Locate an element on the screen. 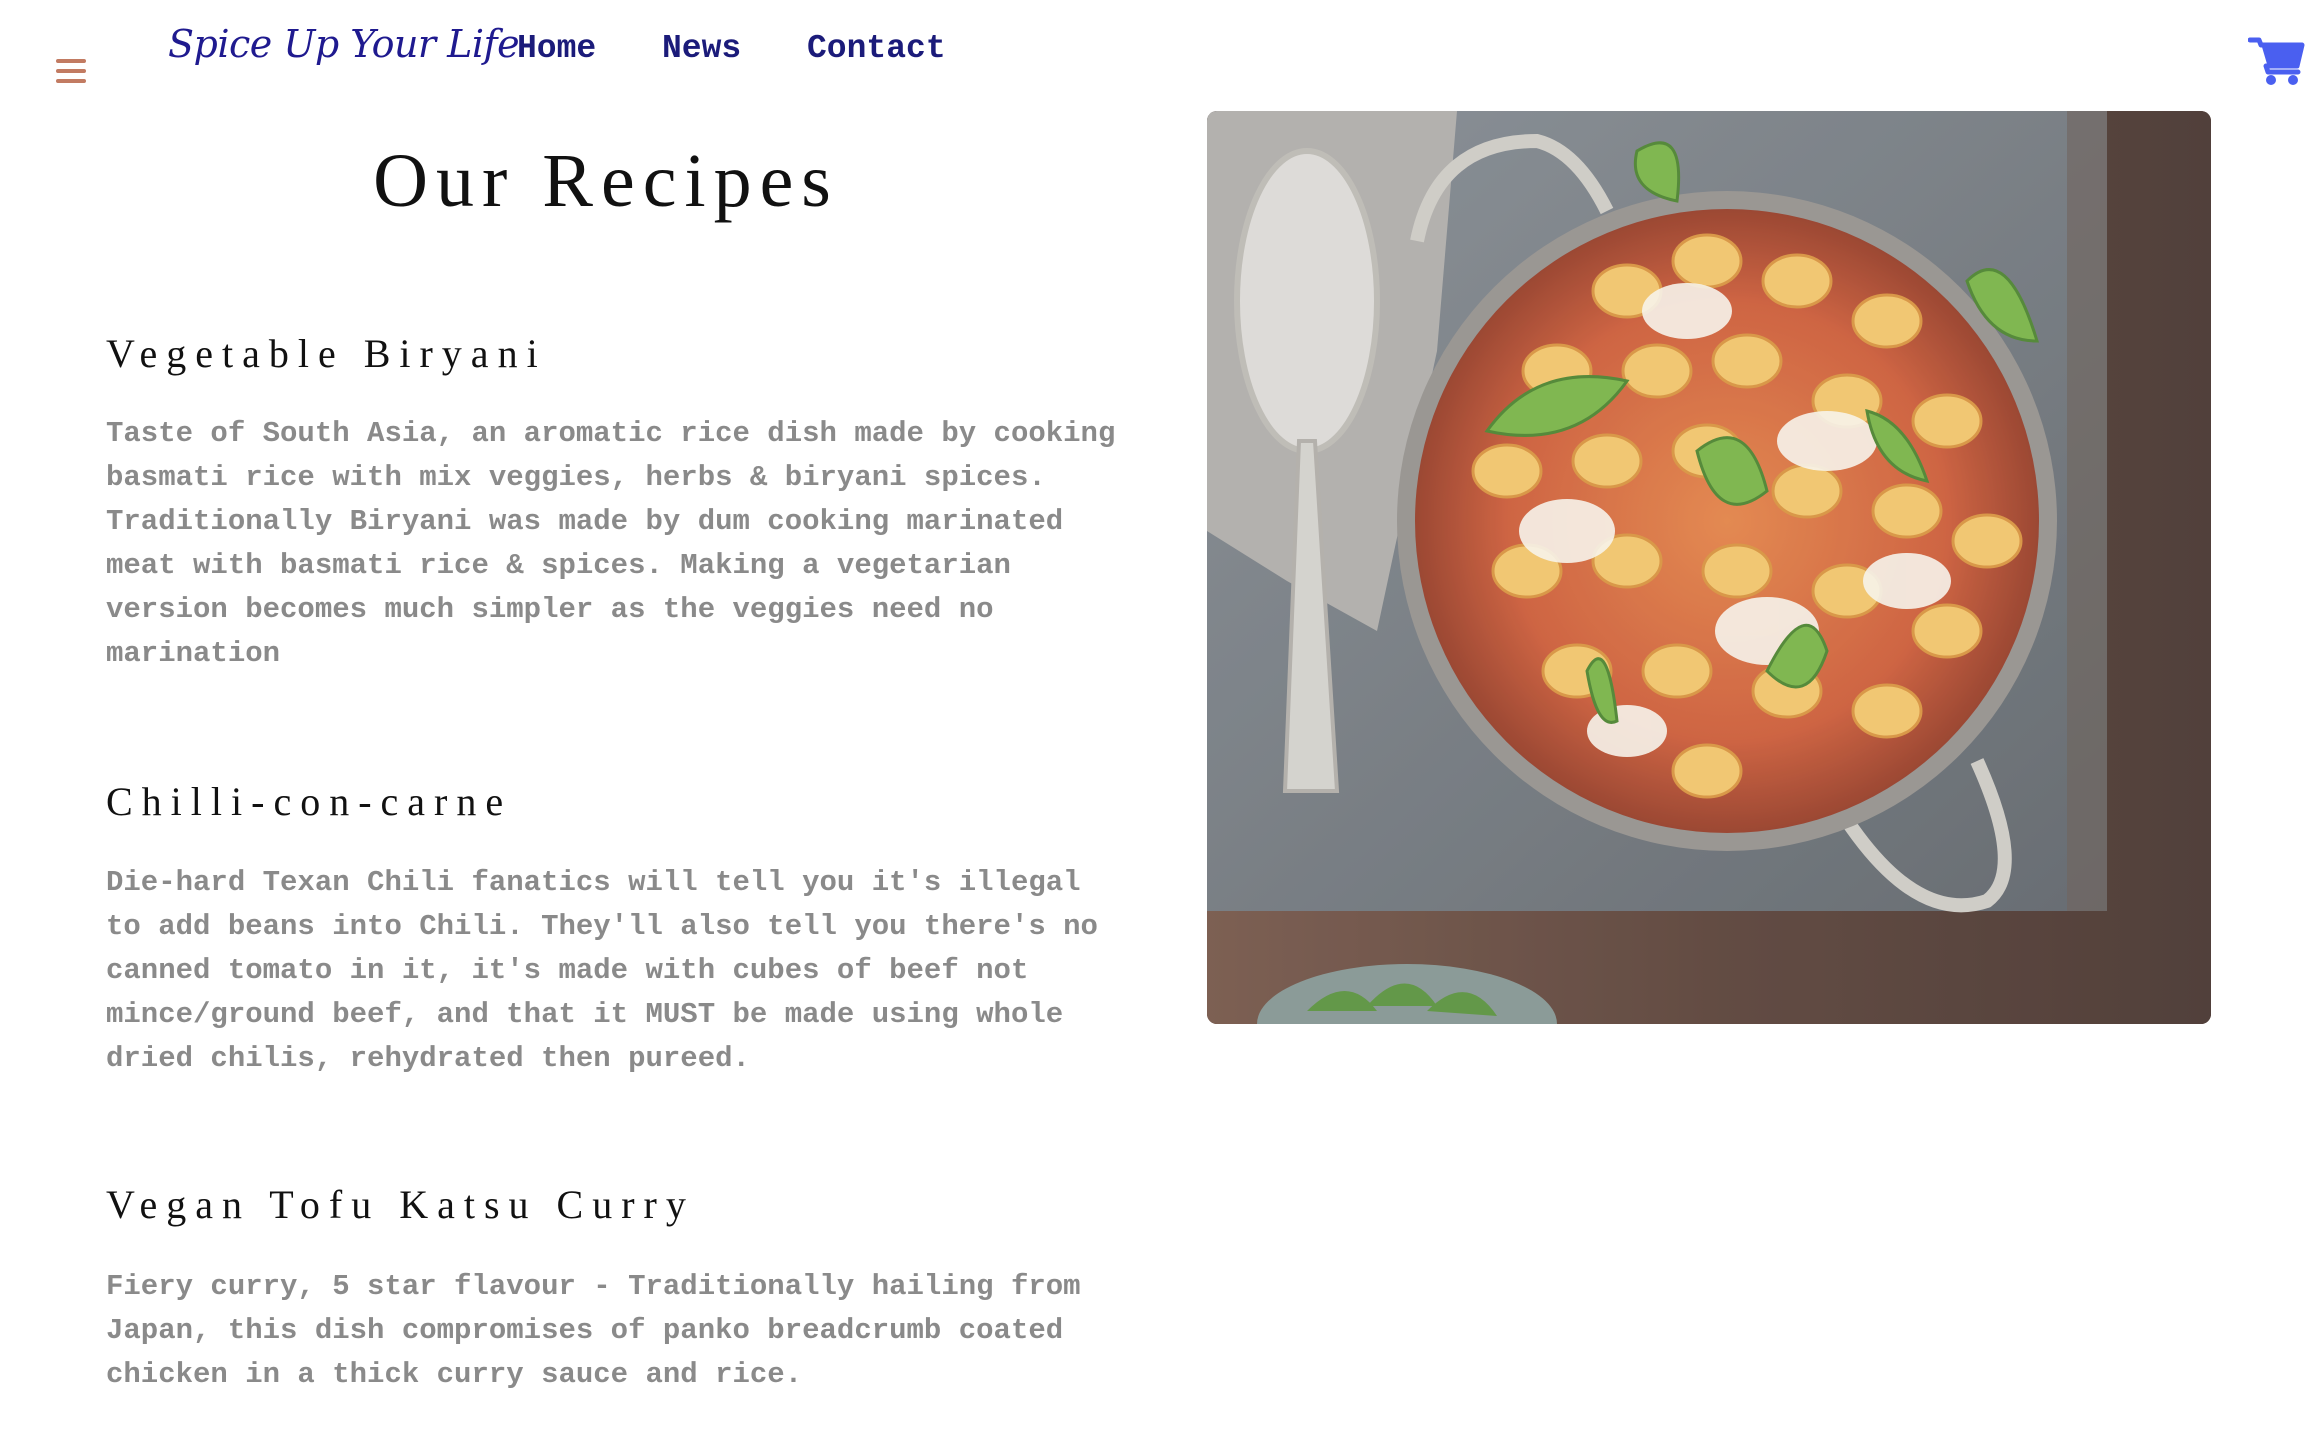 The width and height of the screenshot is (2318, 1434). hamburger-menu-icon is located at coordinates (71, 71).